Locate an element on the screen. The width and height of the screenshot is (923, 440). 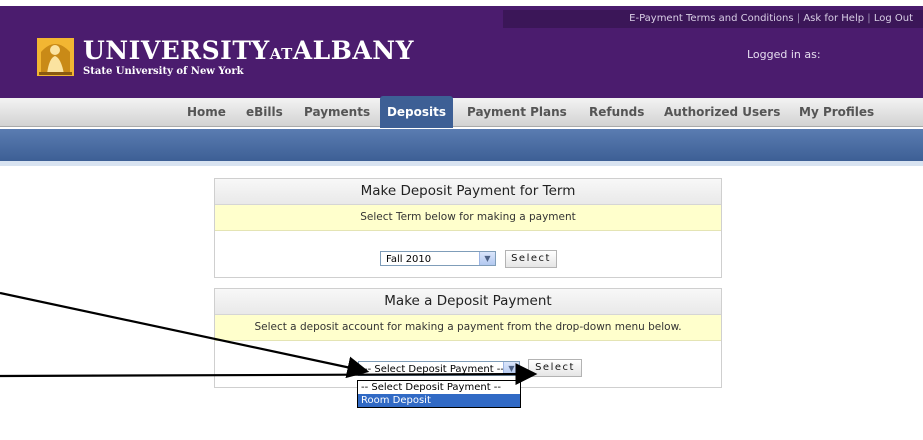
arrow-to-select-button is located at coordinates (269, 374).